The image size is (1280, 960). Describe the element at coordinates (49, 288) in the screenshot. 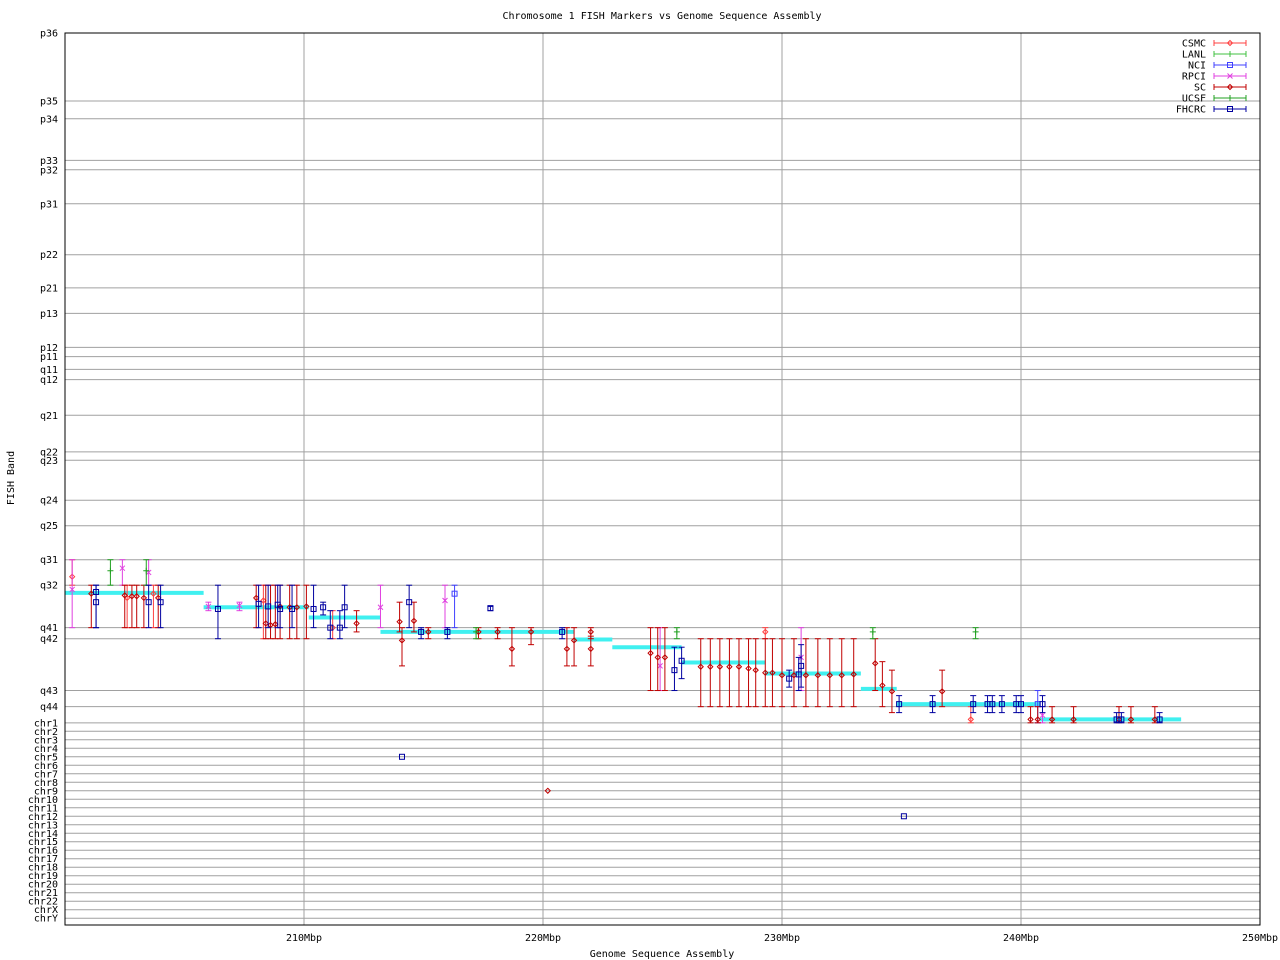

I see `y-tick-label: p21` at that location.